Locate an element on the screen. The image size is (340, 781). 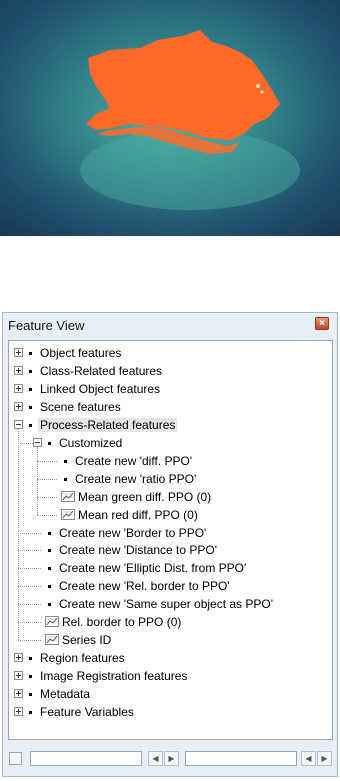
tree-item: Mean green diff. PPO (0) is located at coordinates (170, 497).